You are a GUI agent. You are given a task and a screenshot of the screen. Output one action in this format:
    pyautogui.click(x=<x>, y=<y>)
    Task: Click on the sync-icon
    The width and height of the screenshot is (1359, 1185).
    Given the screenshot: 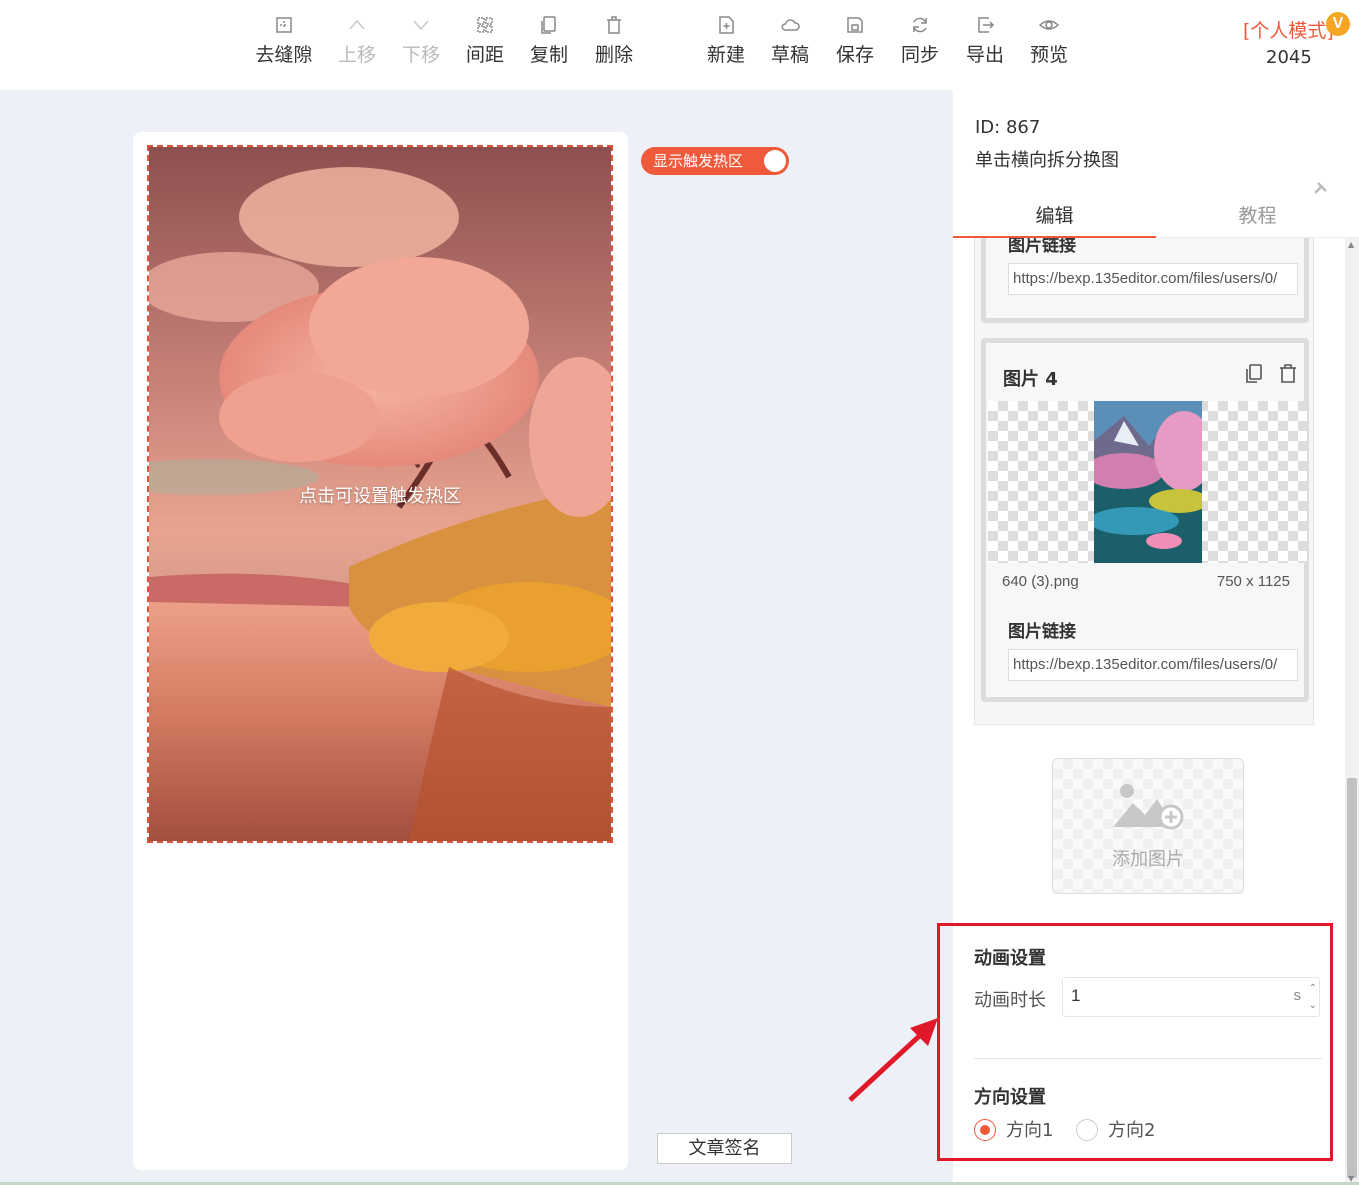 What is the action you would take?
    pyautogui.click(x=920, y=25)
    